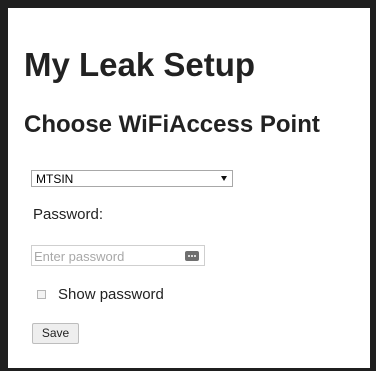 Image resolution: width=376 pixels, height=371 pixels. What do you see at coordinates (55, 333) in the screenshot?
I see `save-button: Save` at bounding box center [55, 333].